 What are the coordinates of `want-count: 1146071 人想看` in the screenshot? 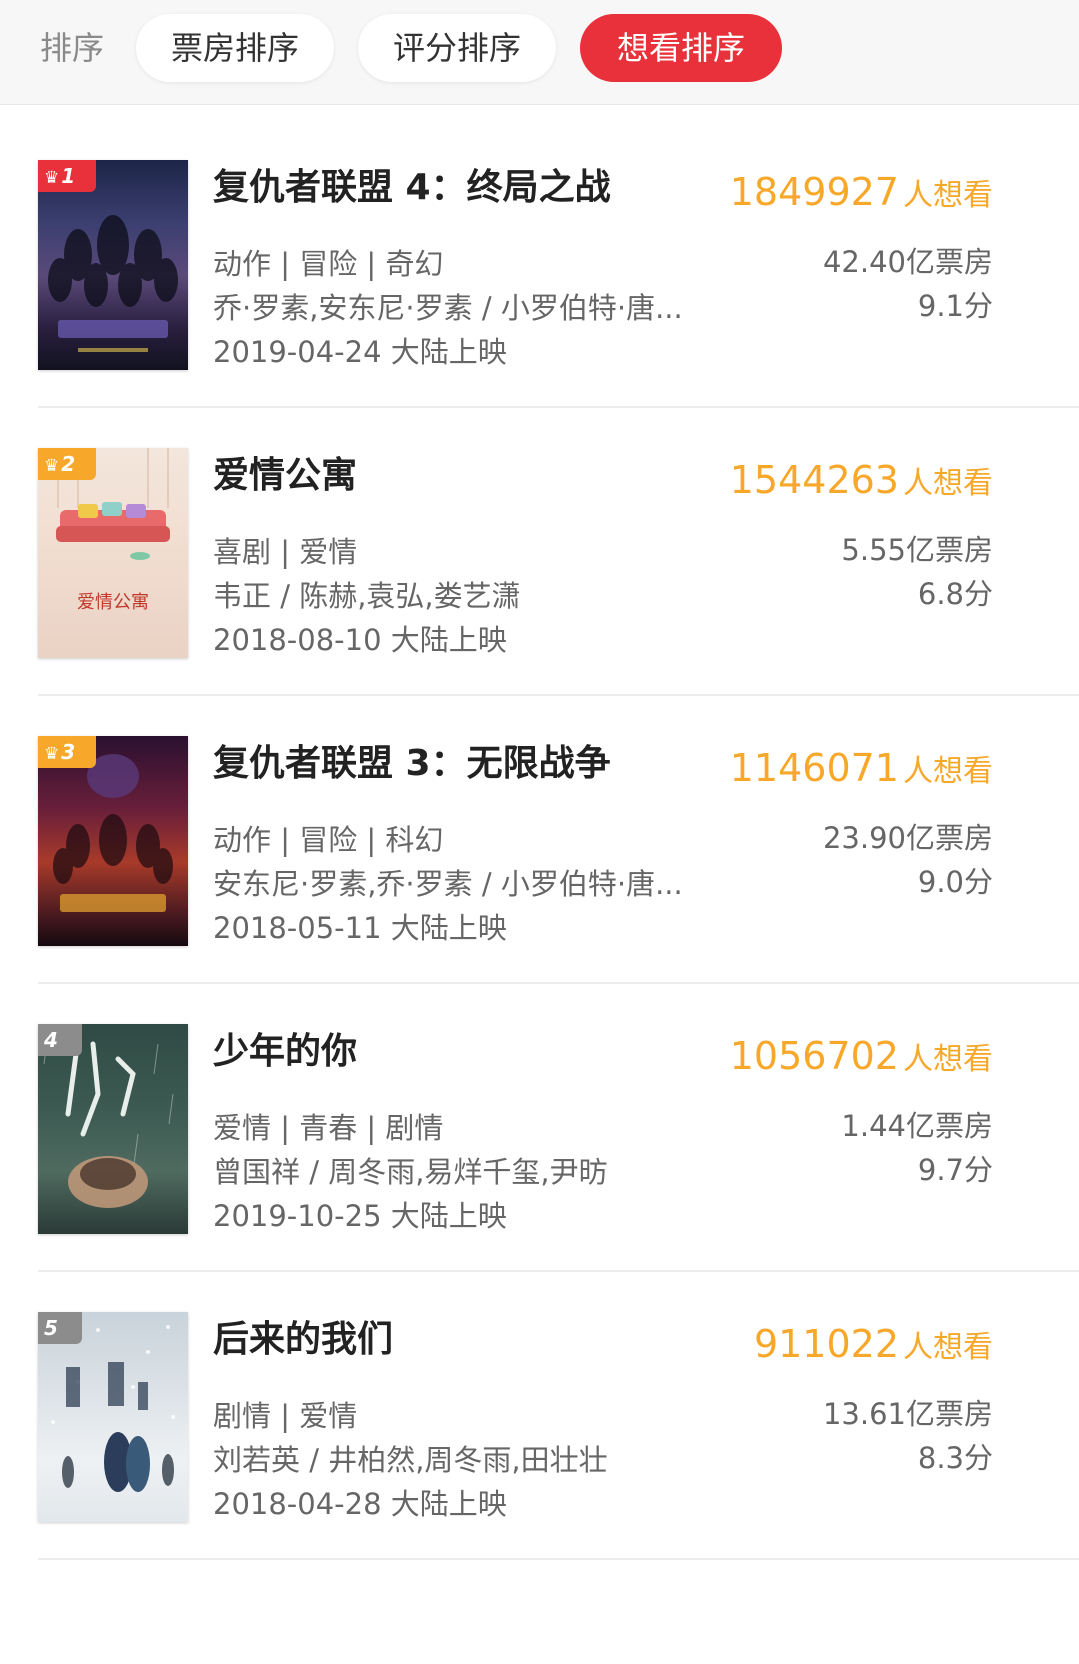 It's located at (861, 768).